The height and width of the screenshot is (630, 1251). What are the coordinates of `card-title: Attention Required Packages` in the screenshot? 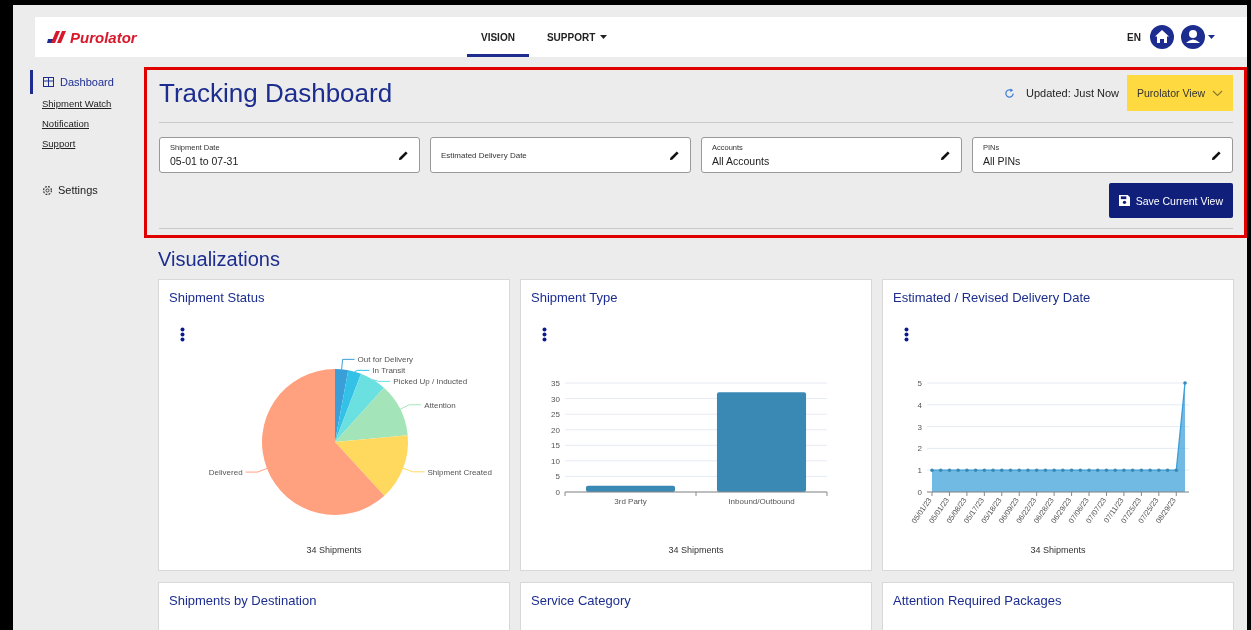 It's located at (977, 600).